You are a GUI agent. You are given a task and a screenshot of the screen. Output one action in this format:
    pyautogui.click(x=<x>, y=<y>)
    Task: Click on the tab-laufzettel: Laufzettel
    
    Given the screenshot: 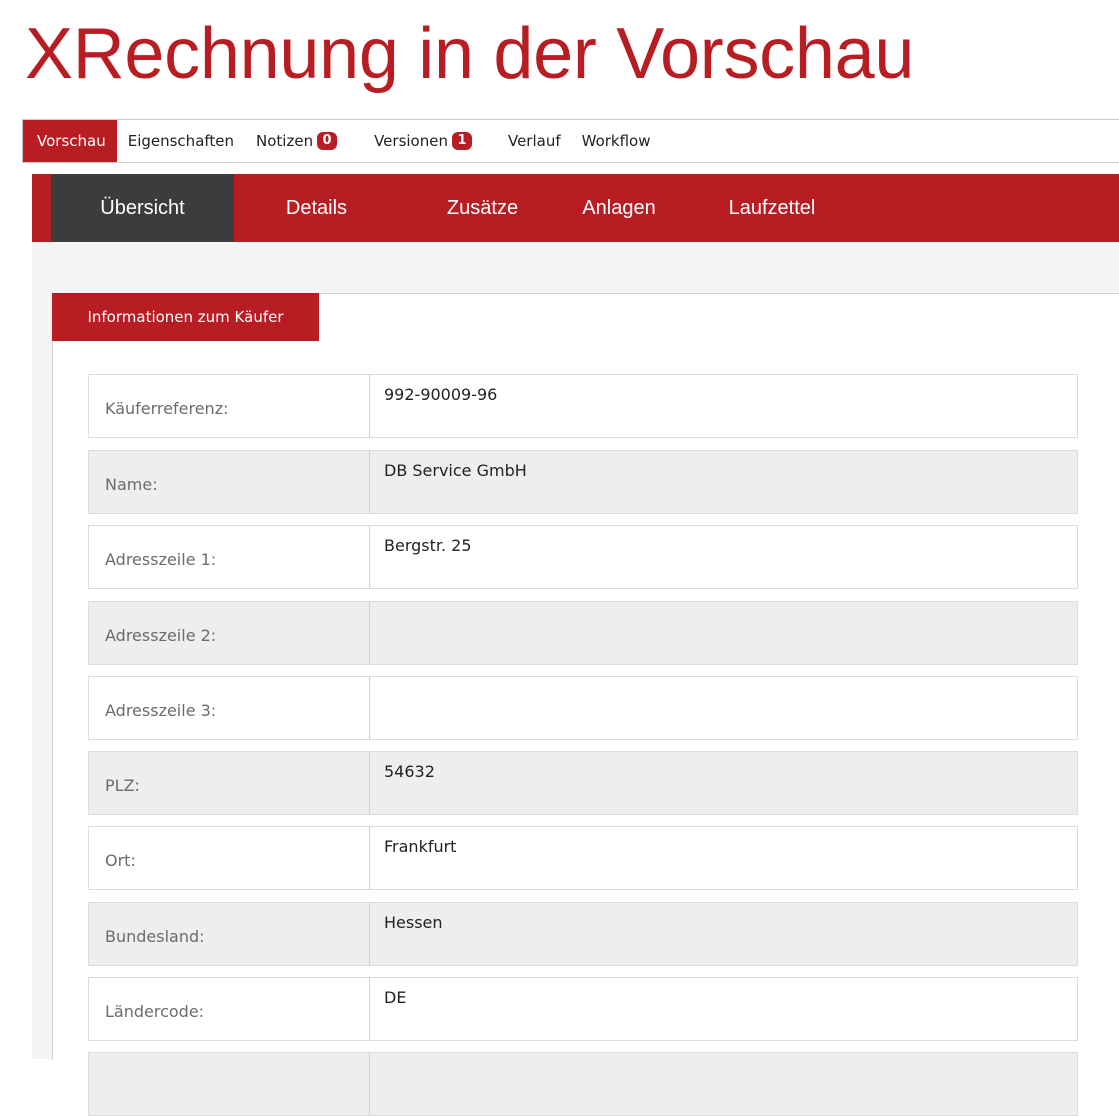 What is the action you would take?
    pyautogui.click(x=772, y=208)
    